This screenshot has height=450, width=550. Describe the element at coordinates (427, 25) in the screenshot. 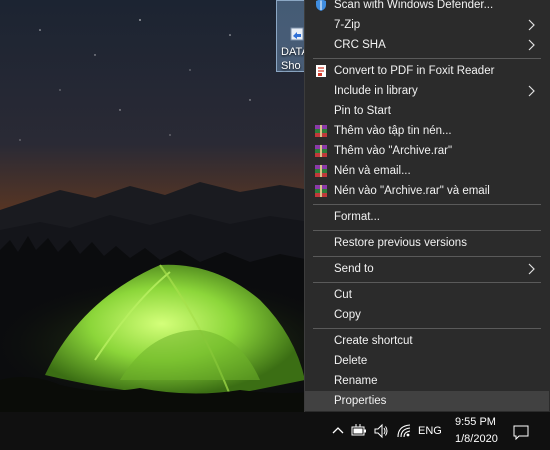

I see `menu-item-7zip: 7-Zip` at that location.